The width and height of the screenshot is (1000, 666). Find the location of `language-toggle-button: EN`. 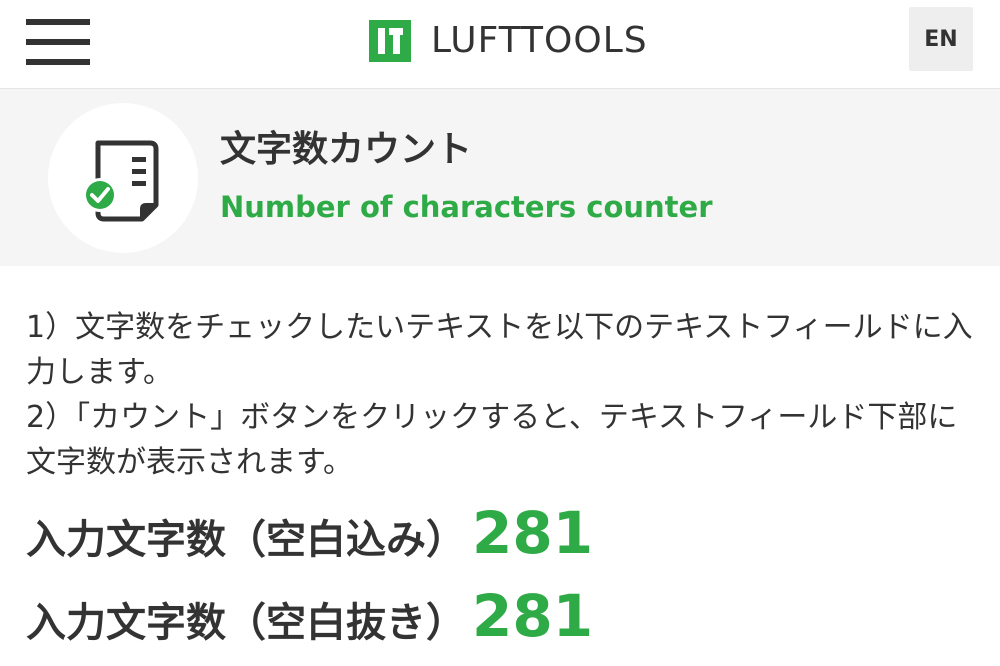

language-toggle-button: EN is located at coordinates (941, 39).